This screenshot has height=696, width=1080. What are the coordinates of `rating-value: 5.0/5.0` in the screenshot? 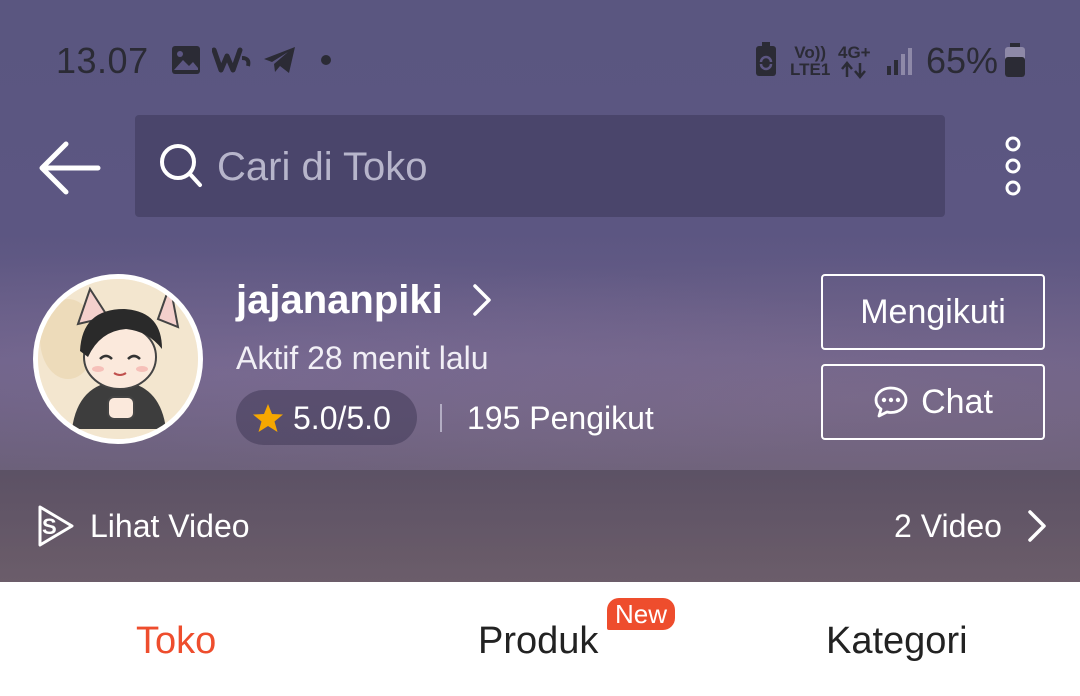 It's located at (342, 418).